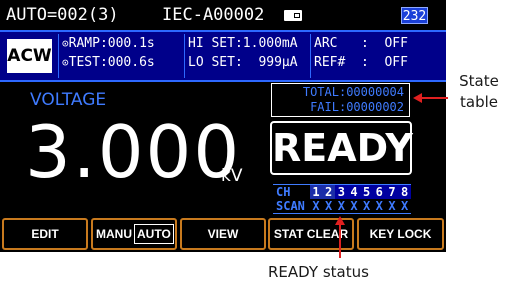 The width and height of the screenshot is (509, 288). I want to click on ready-status-arrow, so click(340, 237).